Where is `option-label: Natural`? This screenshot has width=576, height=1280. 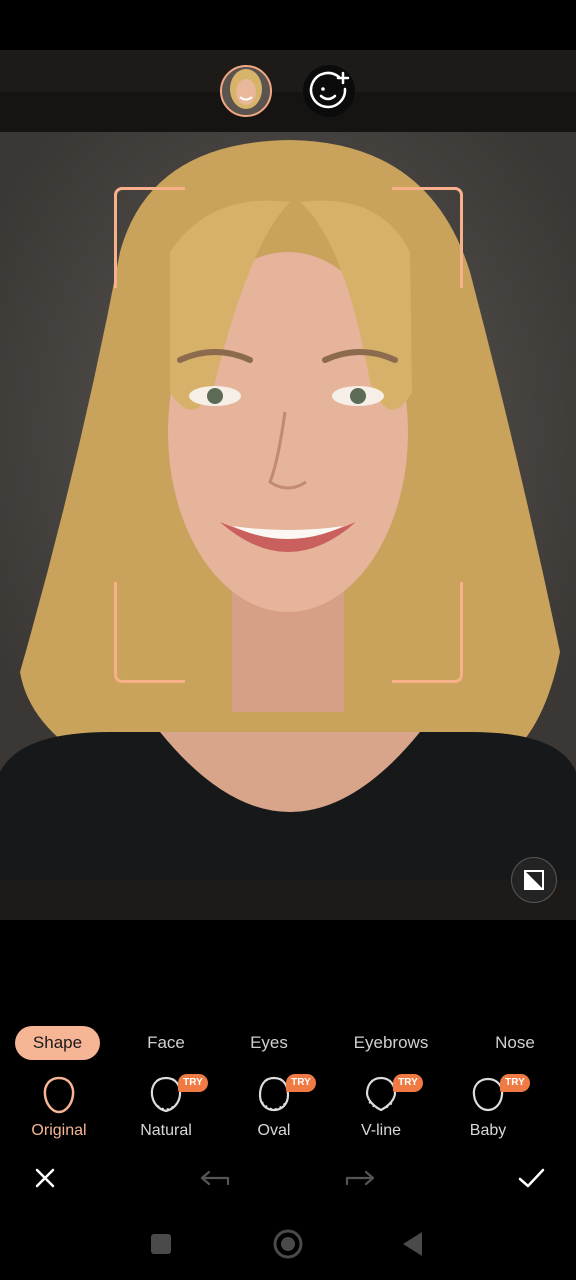
option-label: Natural is located at coordinates (166, 1130).